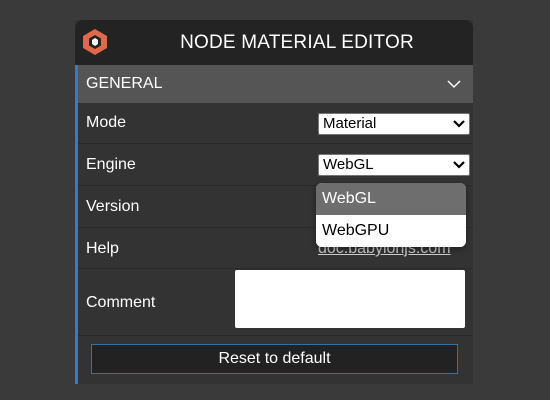 The height and width of the screenshot is (400, 550). I want to click on panel-title: NODE MATERIAL EDITOR, so click(297, 42).